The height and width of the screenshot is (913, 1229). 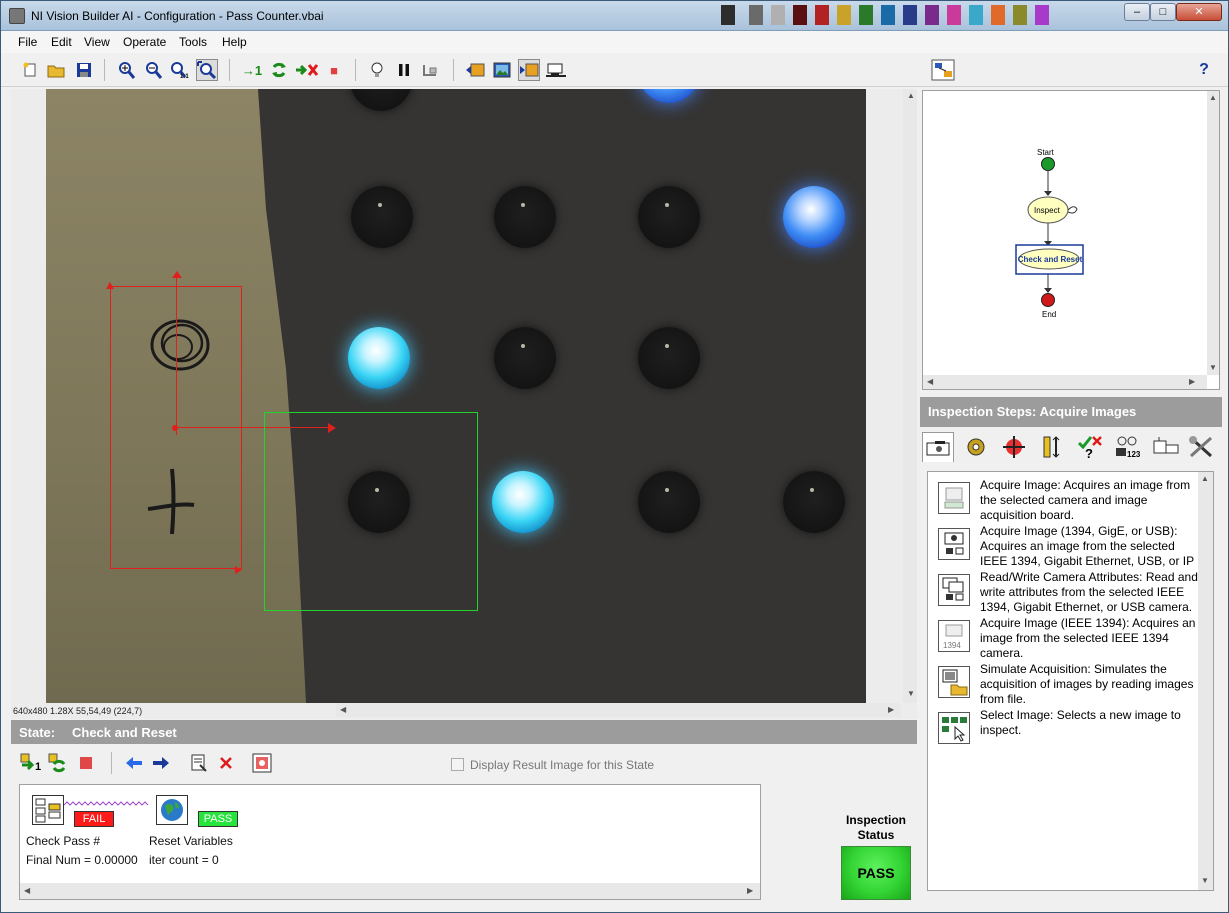 I want to click on next-image-icon, so click(x=529, y=70).